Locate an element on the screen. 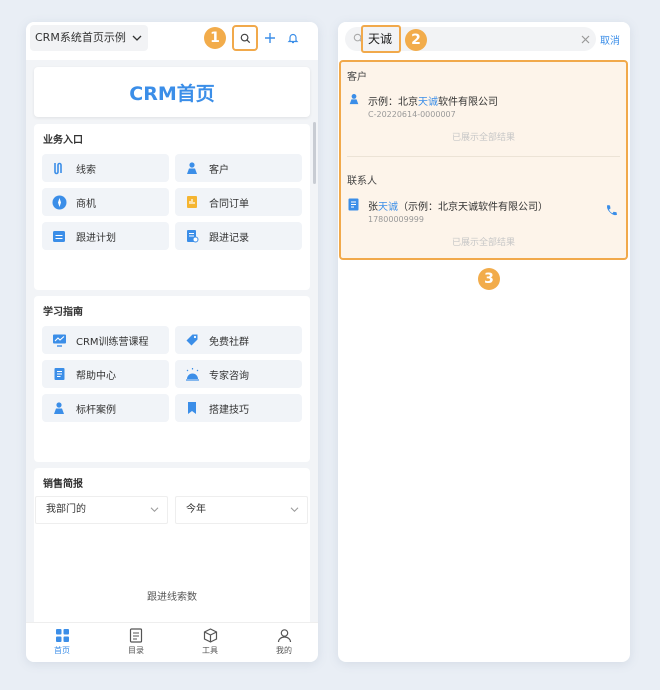 Image resolution: width=660 pixels, height=690 pixels. notification-button is located at coordinates (293, 38).